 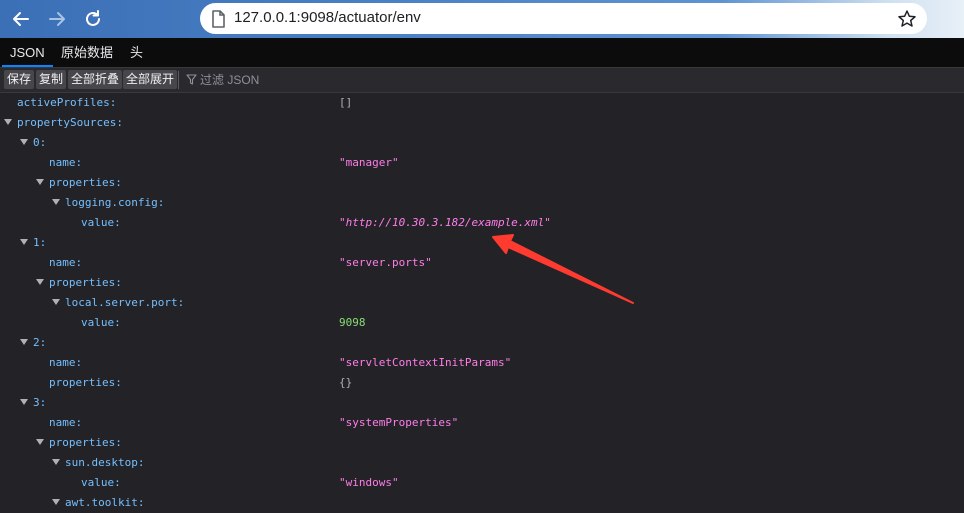 I want to click on json-row: sun.desktop:, so click(x=482, y=463).